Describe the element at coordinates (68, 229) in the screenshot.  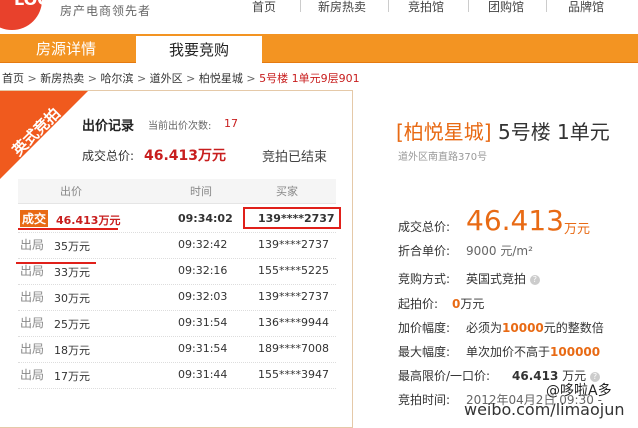
I see `highlight-underline-price` at that location.